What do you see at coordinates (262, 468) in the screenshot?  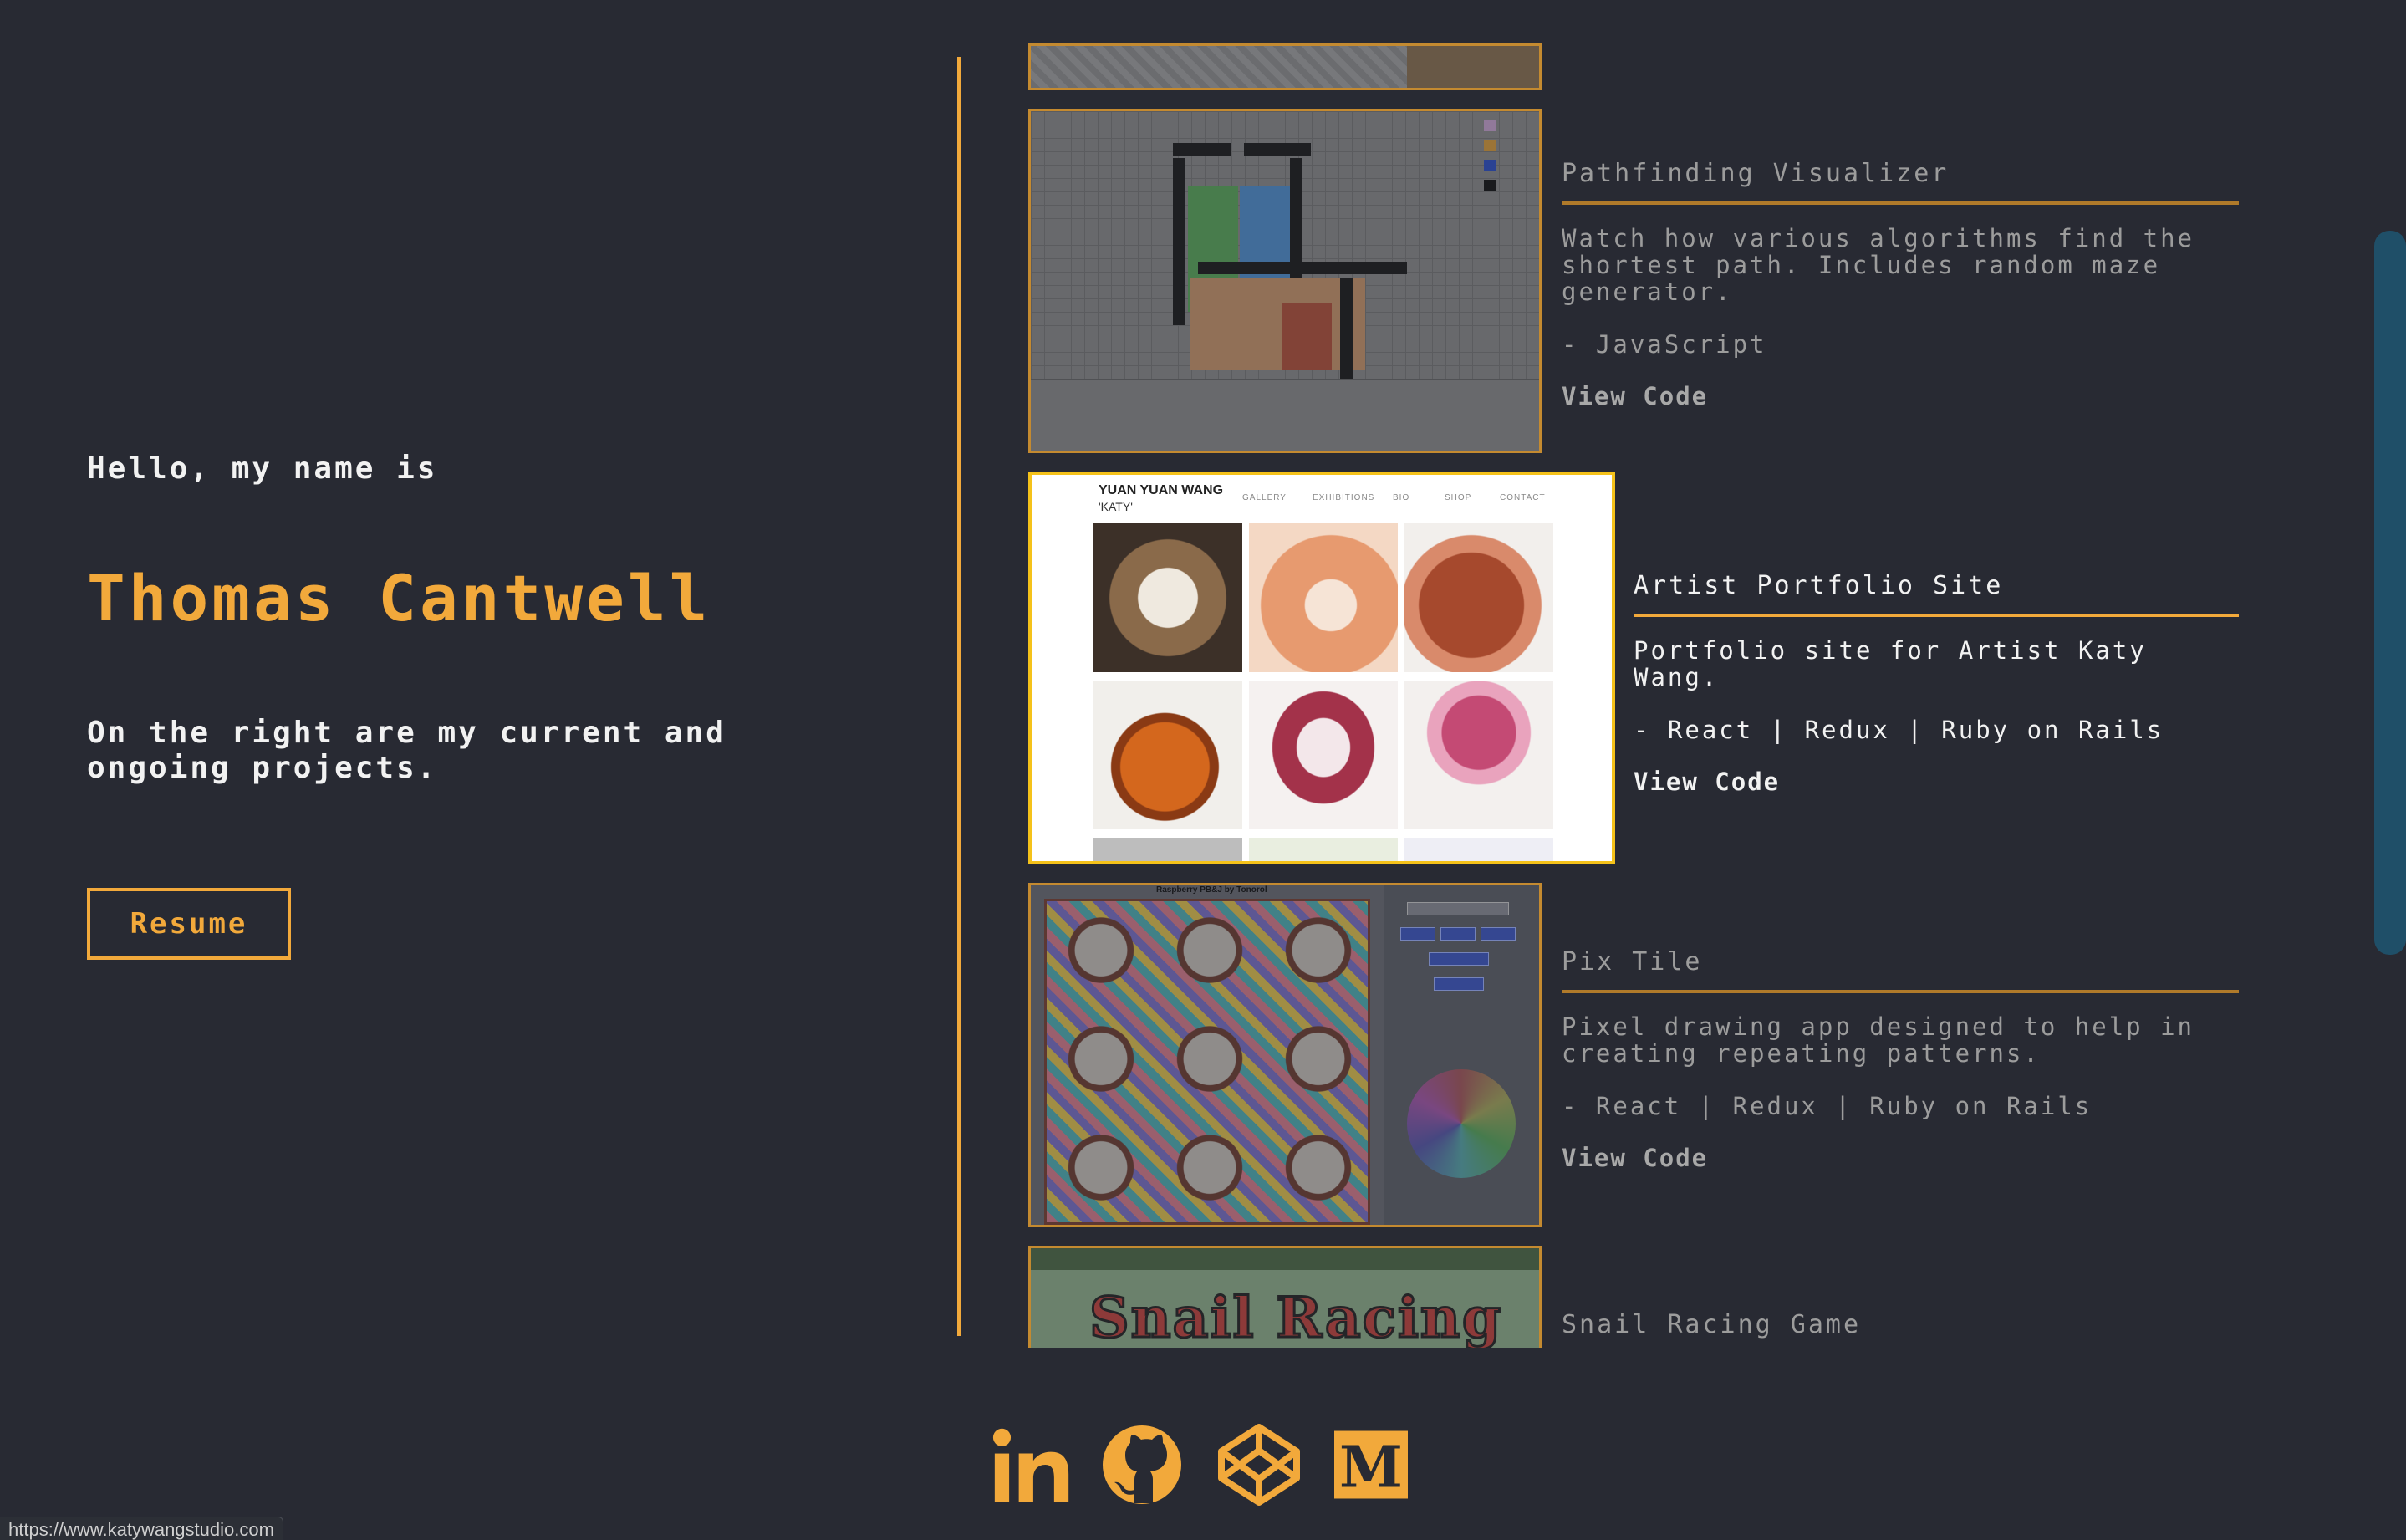 I see `greeting-text: Hello, my name is` at bounding box center [262, 468].